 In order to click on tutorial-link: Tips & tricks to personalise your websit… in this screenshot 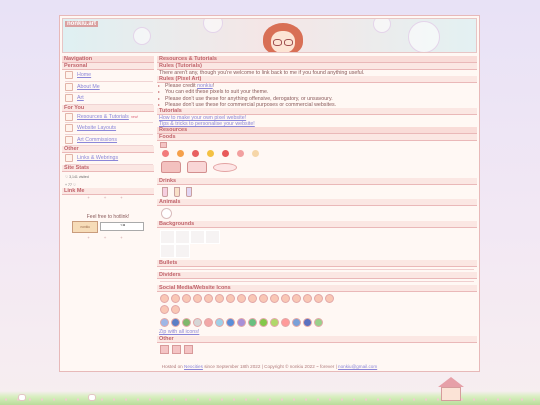, I will do `click(207, 124)`.